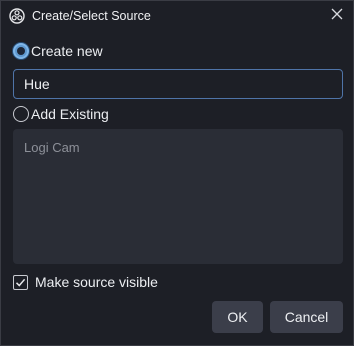 The width and height of the screenshot is (354, 346). Describe the element at coordinates (178, 84) in the screenshot. I see `source-name-input` at that location.